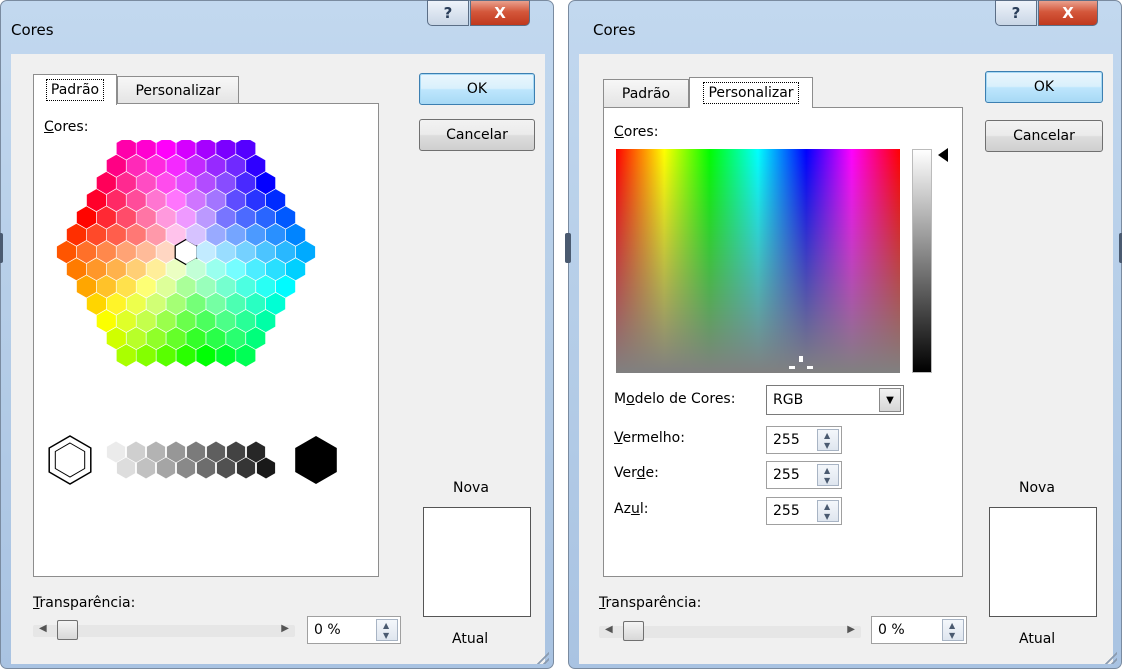 The image size is (1122, 669). I want to click on scroll-left-icon: ◀, so click(609, 629).